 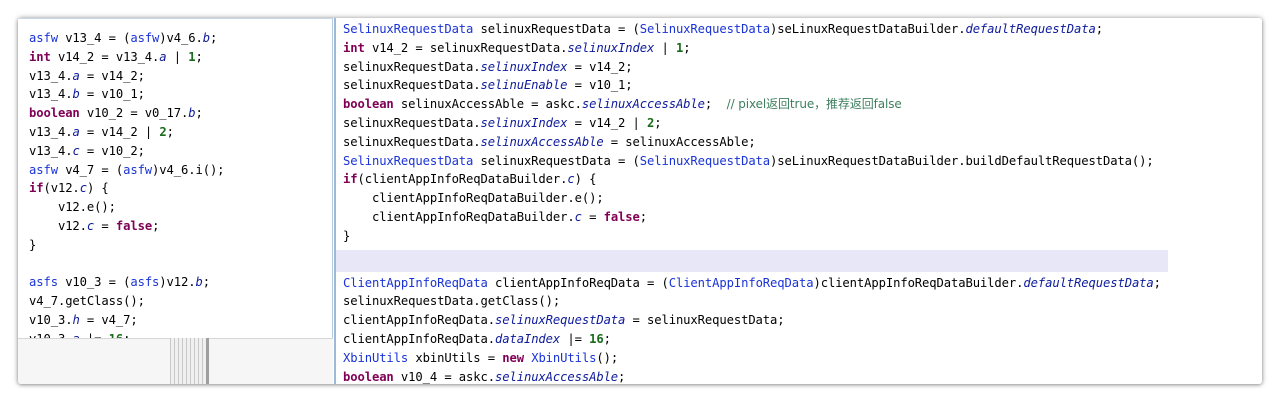 What do you see at coordinates (94, 38) in the screenshot?
I see `code-token: v13_4 = (` at bounding box center [94, 38].